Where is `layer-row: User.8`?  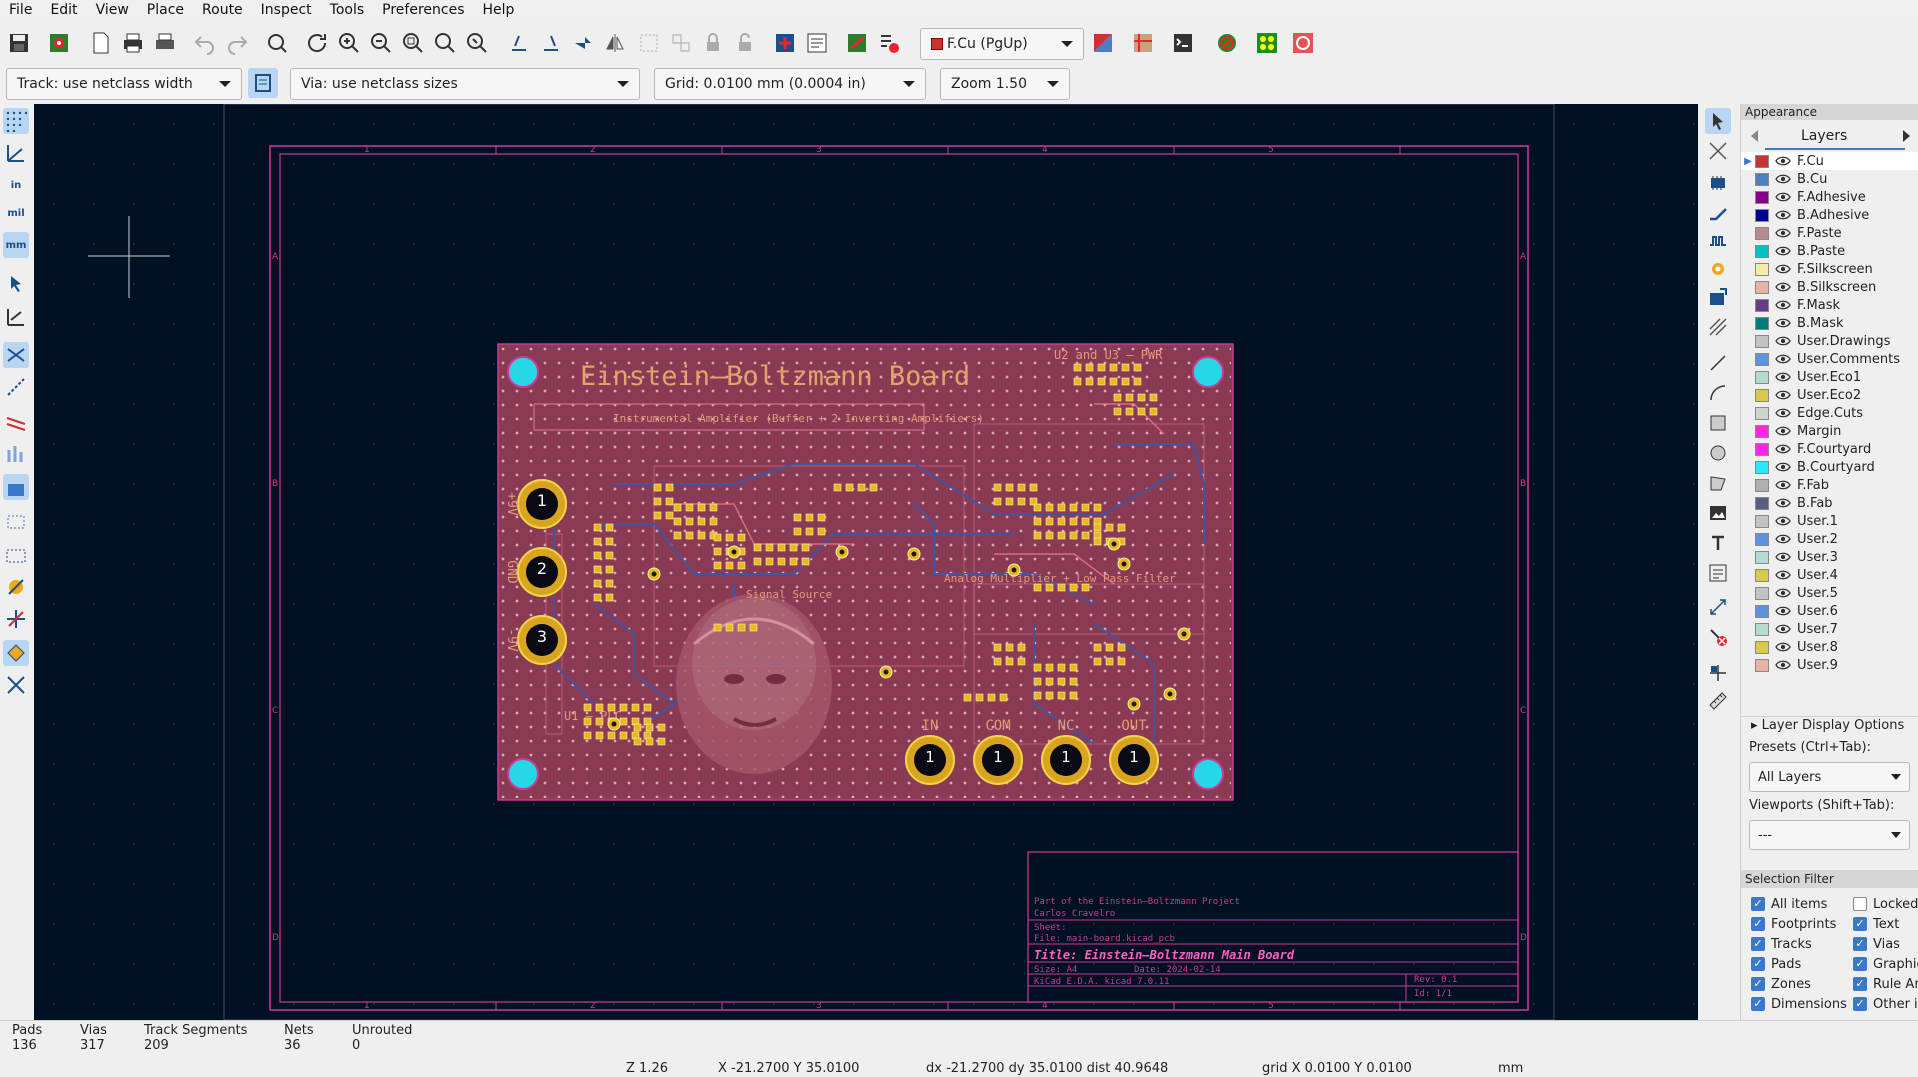
layer-row: User.8 is located at coordinates (1829, 647).